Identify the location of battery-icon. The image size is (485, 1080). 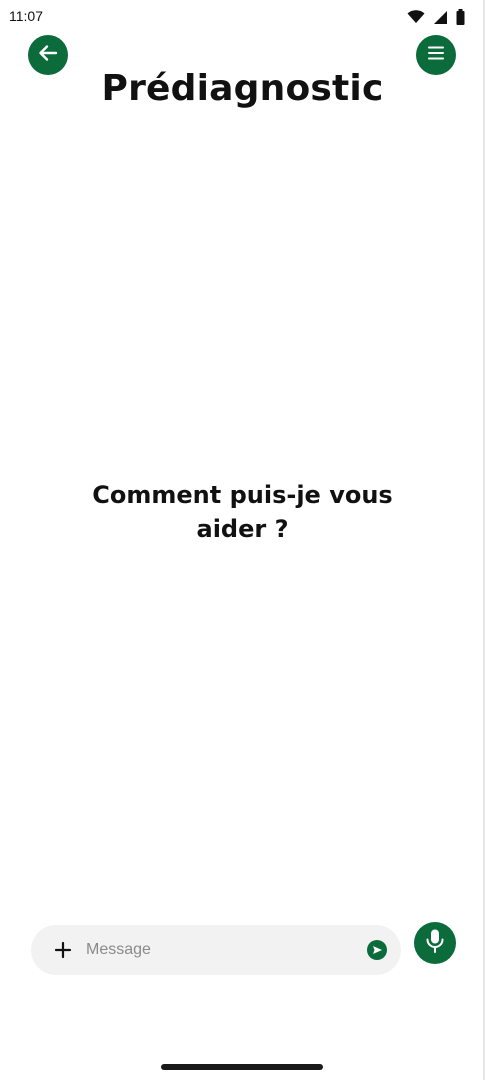
(460, 17).